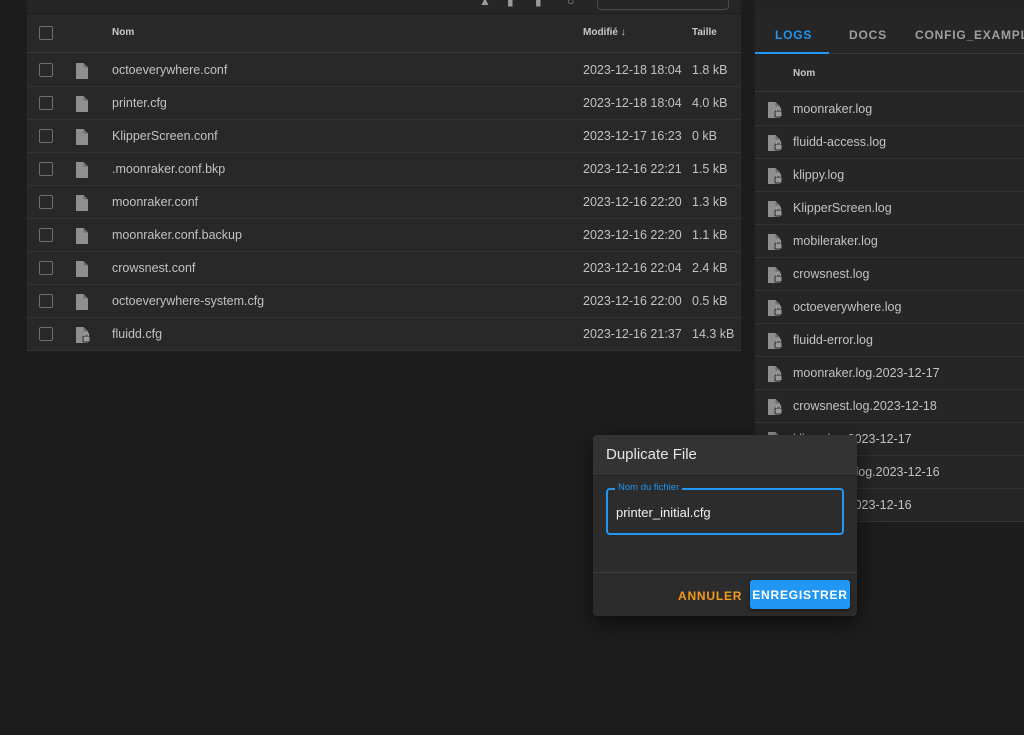  Describe the element at coordinates (793, 35) in the screenshot. I see `tab-logs: LOGS` at that location.